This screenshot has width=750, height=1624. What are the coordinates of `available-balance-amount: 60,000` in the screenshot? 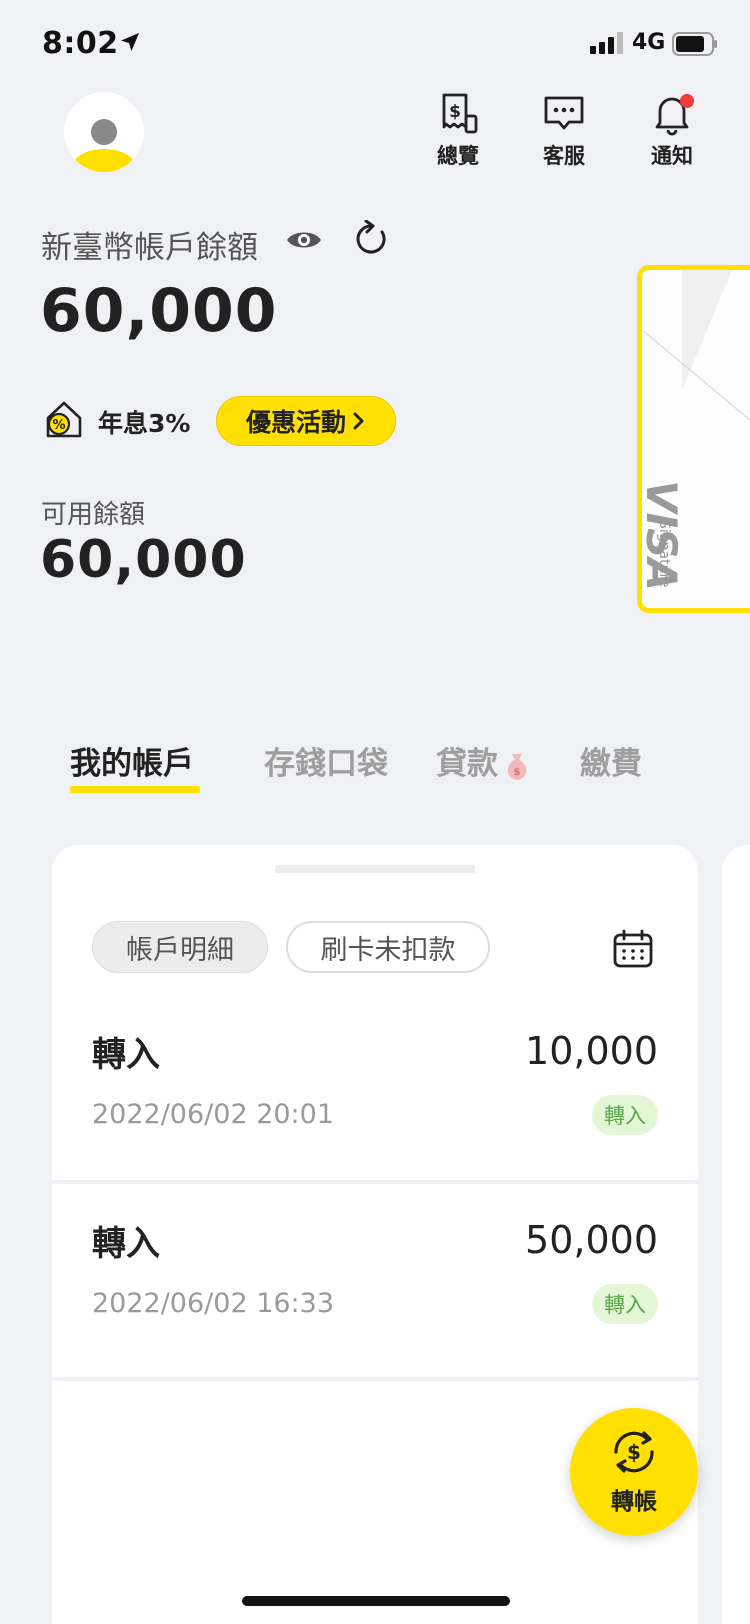 It's located at (143, 560).